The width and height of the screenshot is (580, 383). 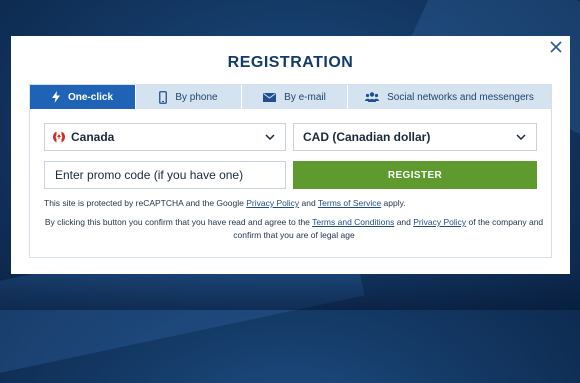 I want to click on currency-select: CAD (Canadian dollar), so click(x=415, y=137).